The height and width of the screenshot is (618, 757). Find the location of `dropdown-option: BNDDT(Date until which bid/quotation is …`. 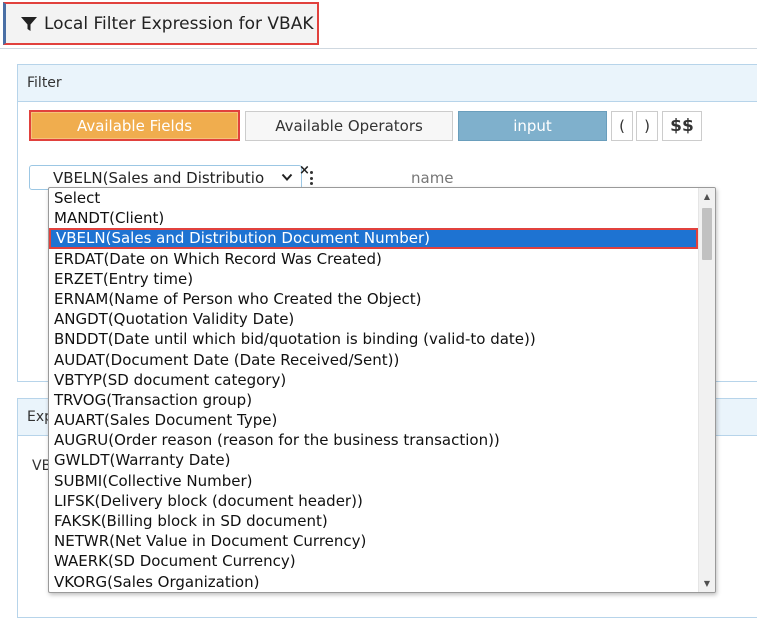

dropdown-option: BNDDT(Date until which bid/quotation is … is located at coordinates (373, 339).